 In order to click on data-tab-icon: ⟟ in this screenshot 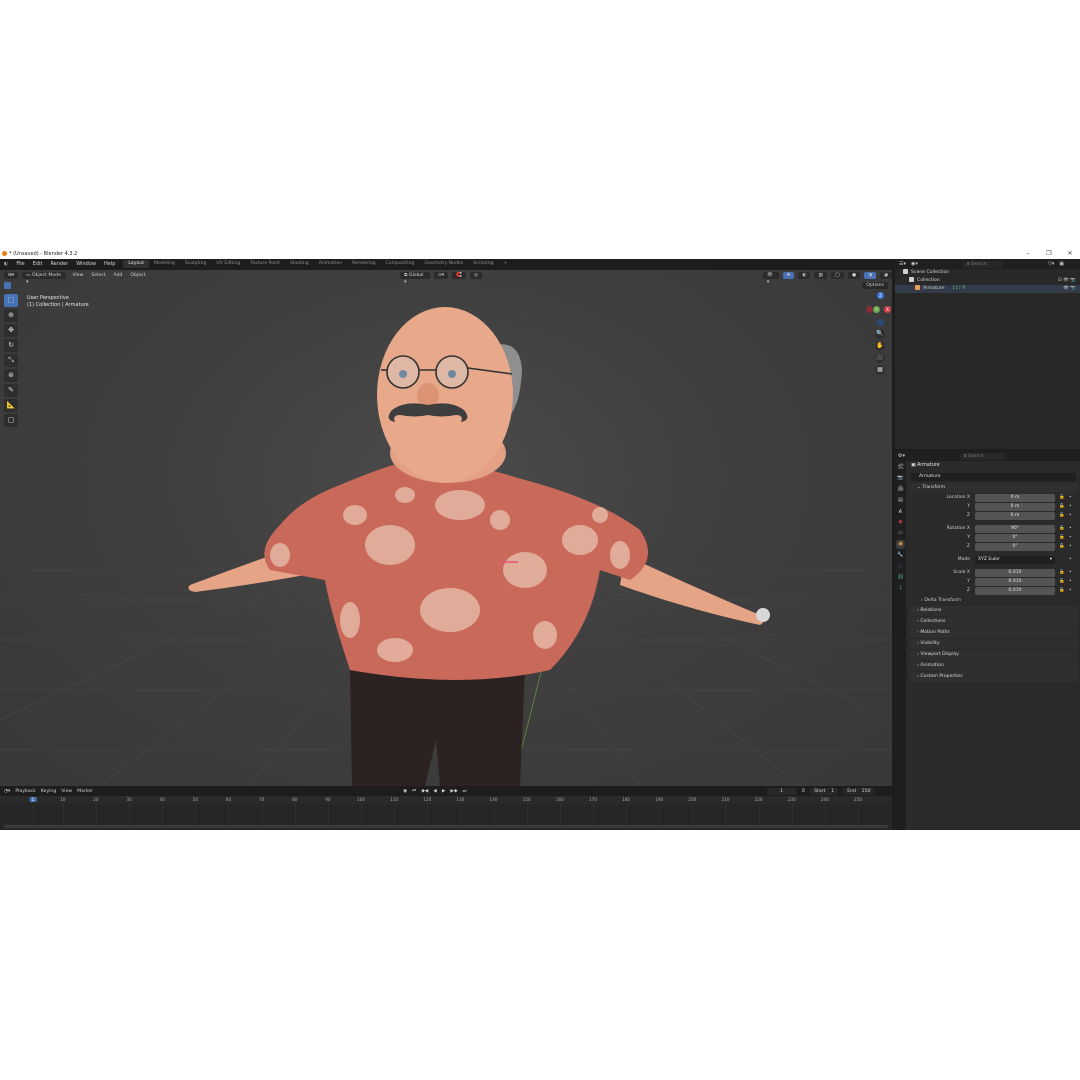, I will do `click(900, 588)`.